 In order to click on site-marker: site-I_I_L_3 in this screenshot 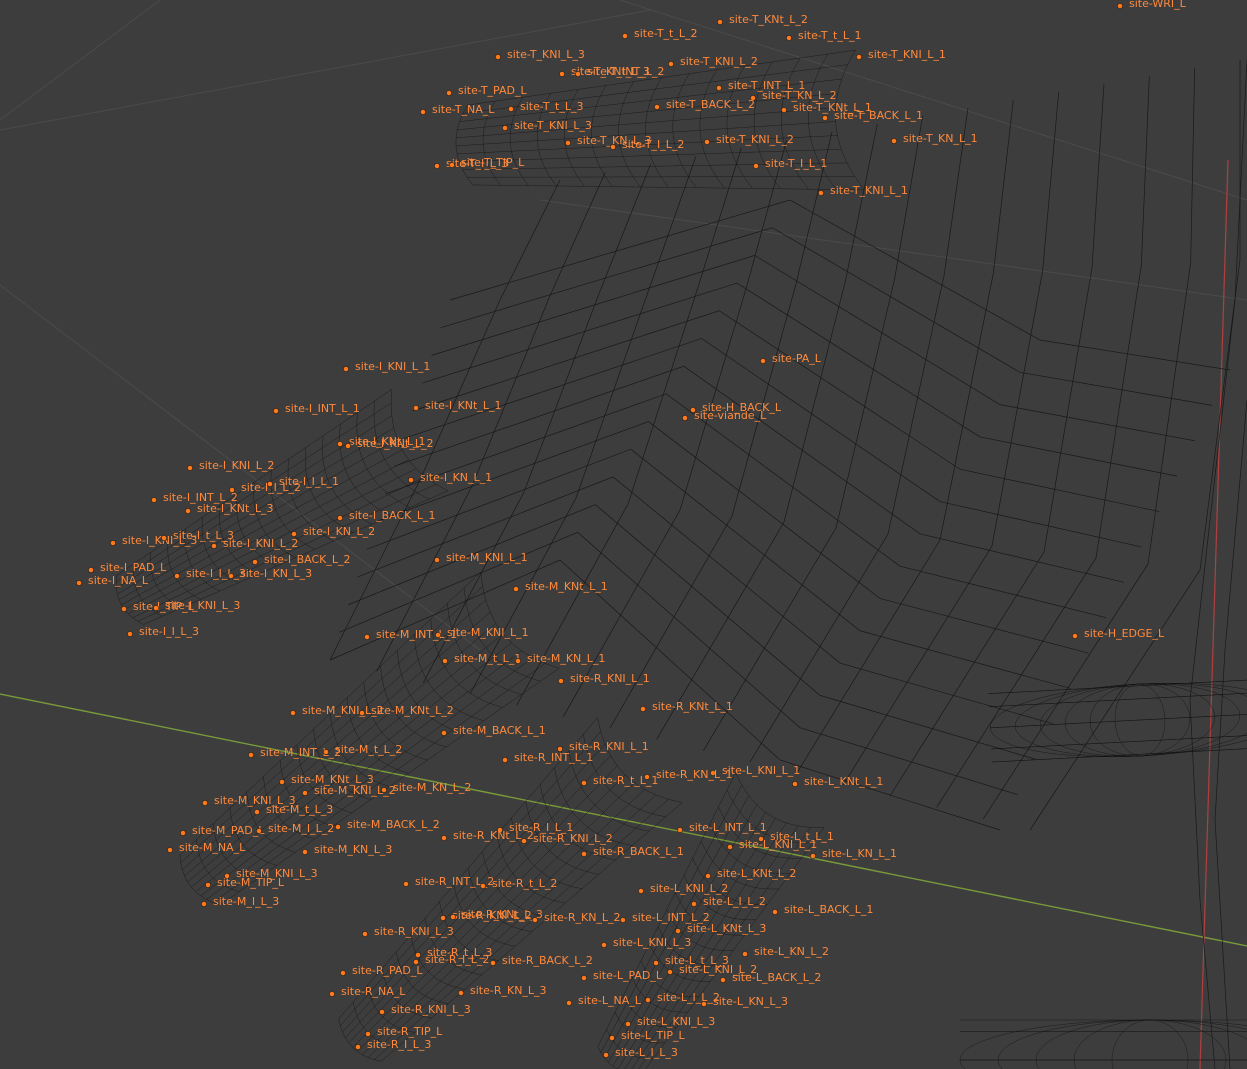, I will do `click(210, 573)`.